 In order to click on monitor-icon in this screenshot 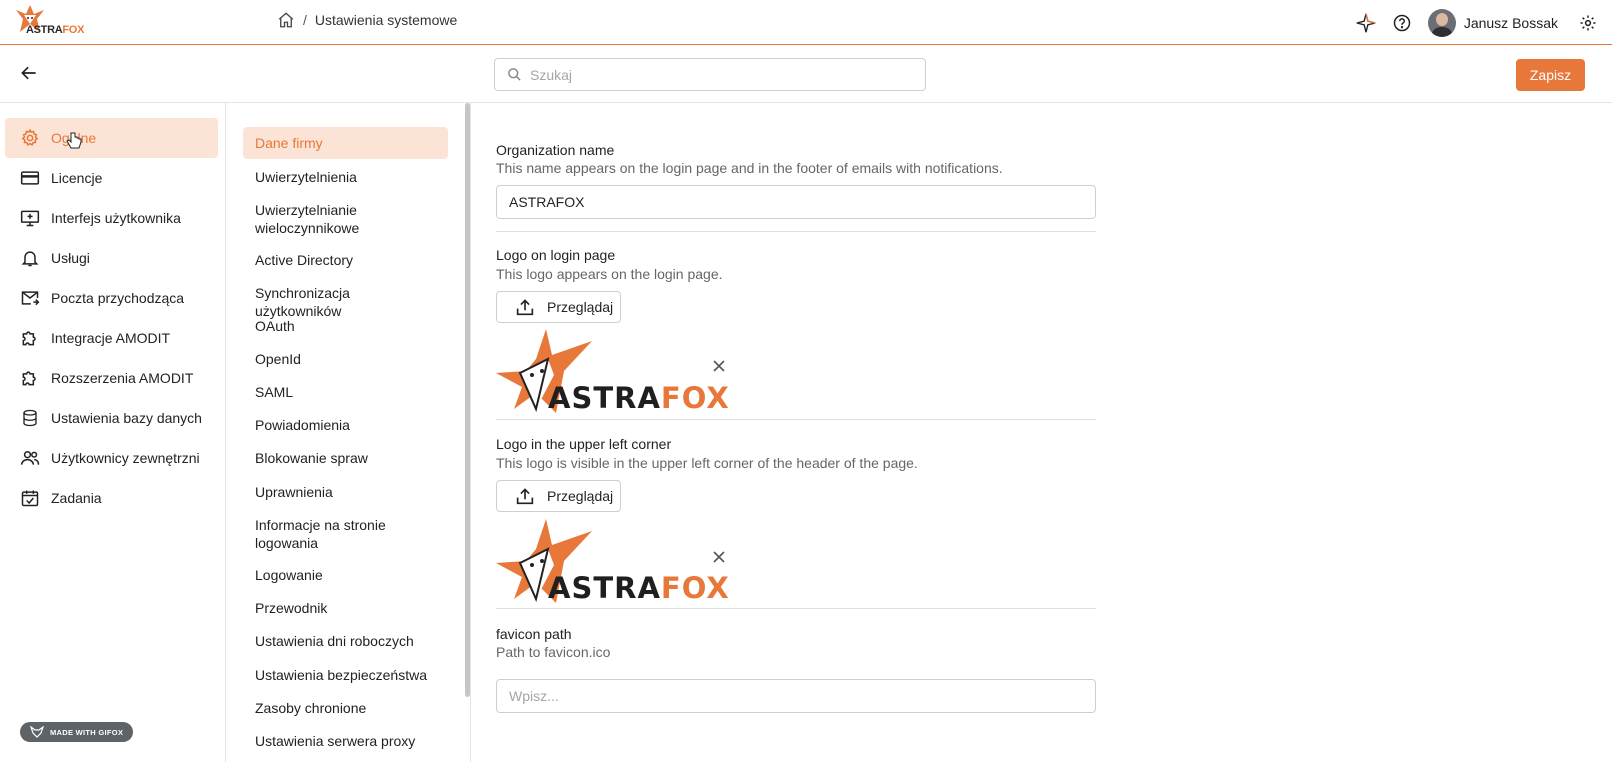, I will do `click(30, 218)`.